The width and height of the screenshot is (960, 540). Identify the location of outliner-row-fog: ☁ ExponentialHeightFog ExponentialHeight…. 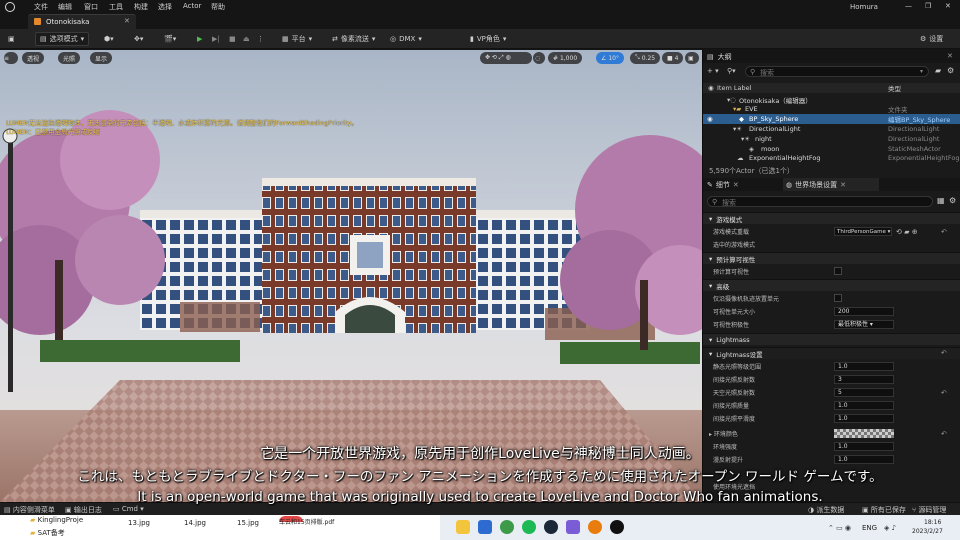
(831, 158).